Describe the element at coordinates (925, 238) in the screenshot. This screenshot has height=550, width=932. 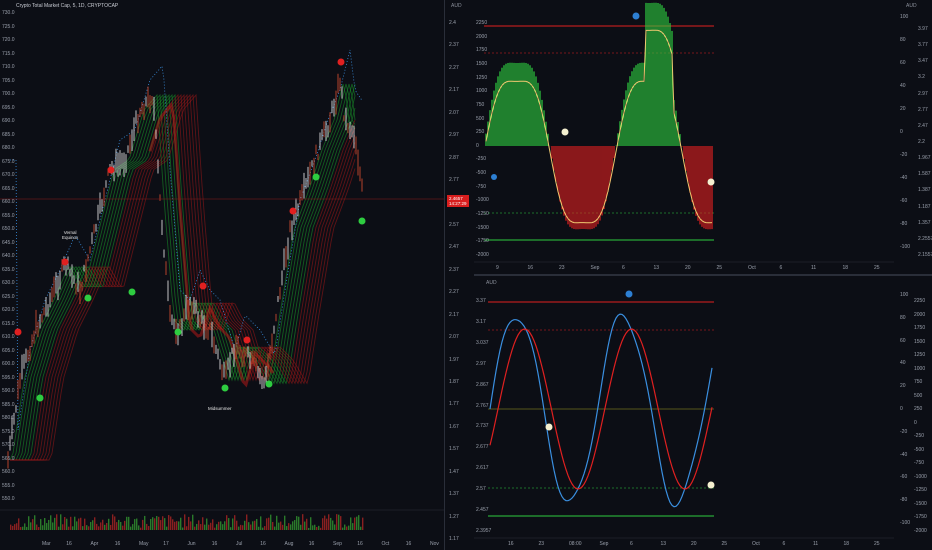
I see `axis-tick-label: 2.2557` at that location.